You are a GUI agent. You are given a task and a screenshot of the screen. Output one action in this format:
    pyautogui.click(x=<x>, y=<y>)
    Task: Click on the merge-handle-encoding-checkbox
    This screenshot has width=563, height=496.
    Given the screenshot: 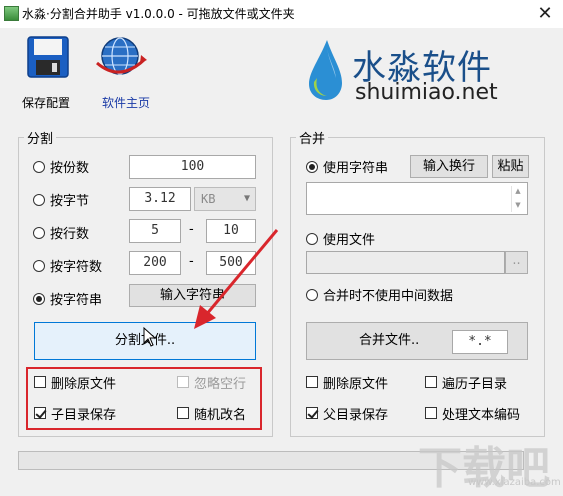 What is the action you would take?
    pyautogui.click(x=431, y=413)
    